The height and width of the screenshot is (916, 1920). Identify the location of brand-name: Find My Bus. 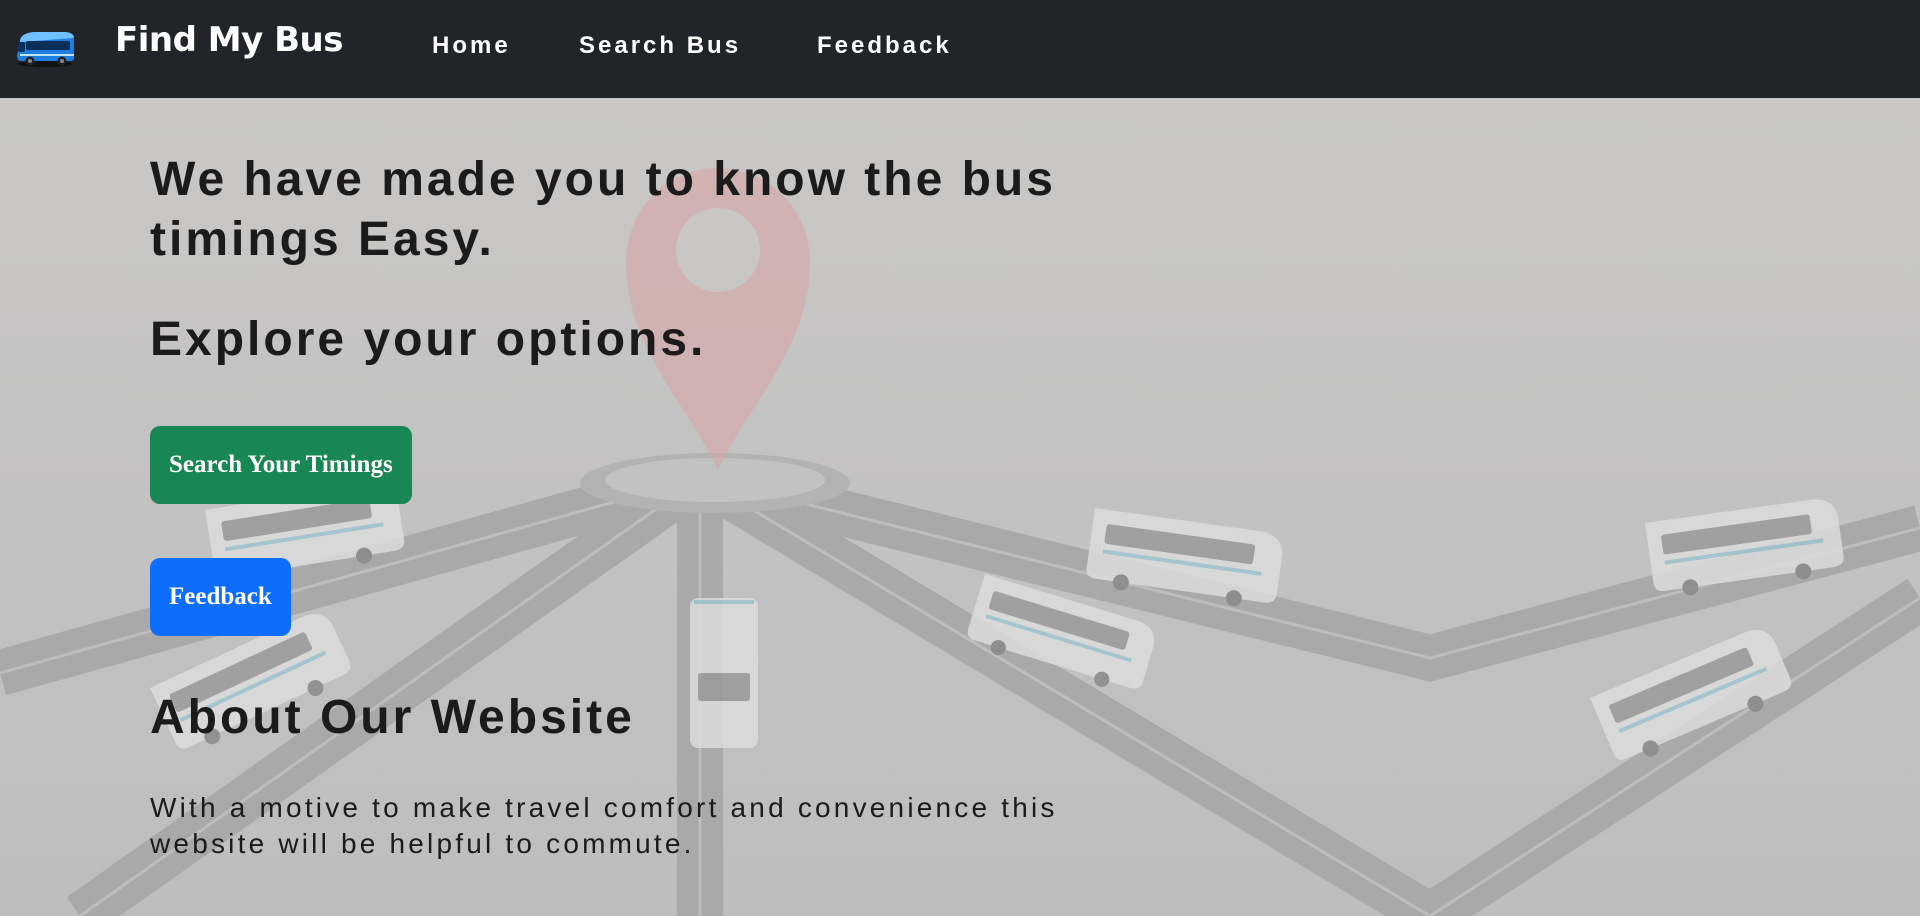
(229, 40).